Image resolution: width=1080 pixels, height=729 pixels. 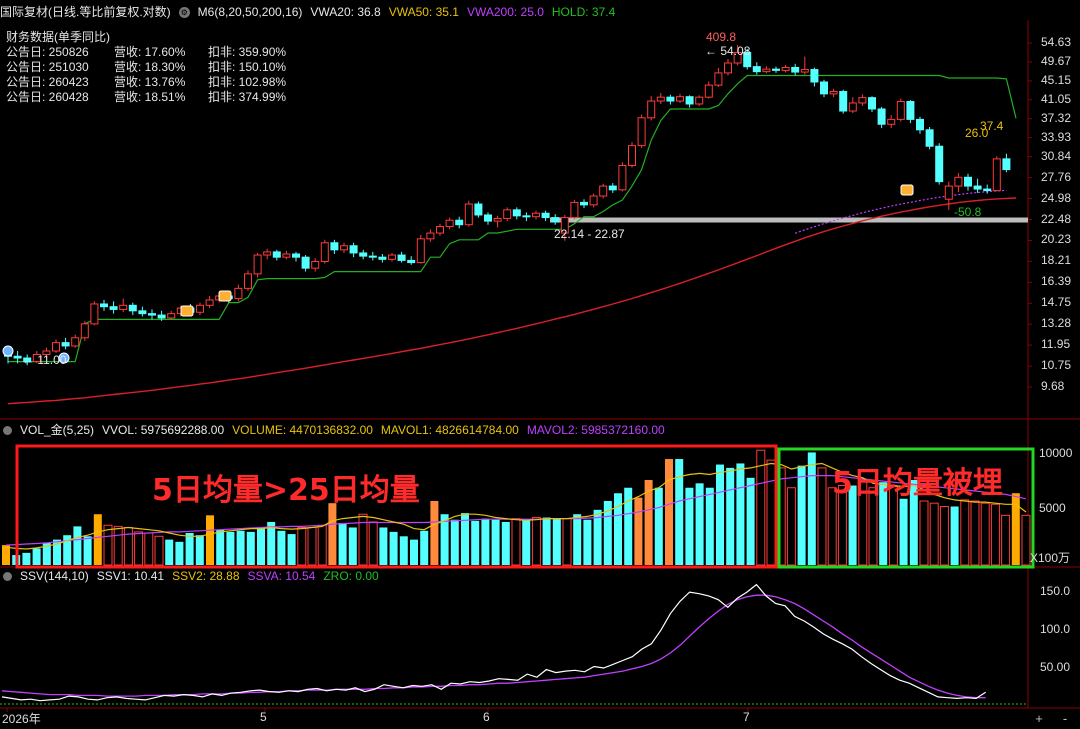 I want to click on price-tick-label: 49.67, so click(x=1056, y=60).